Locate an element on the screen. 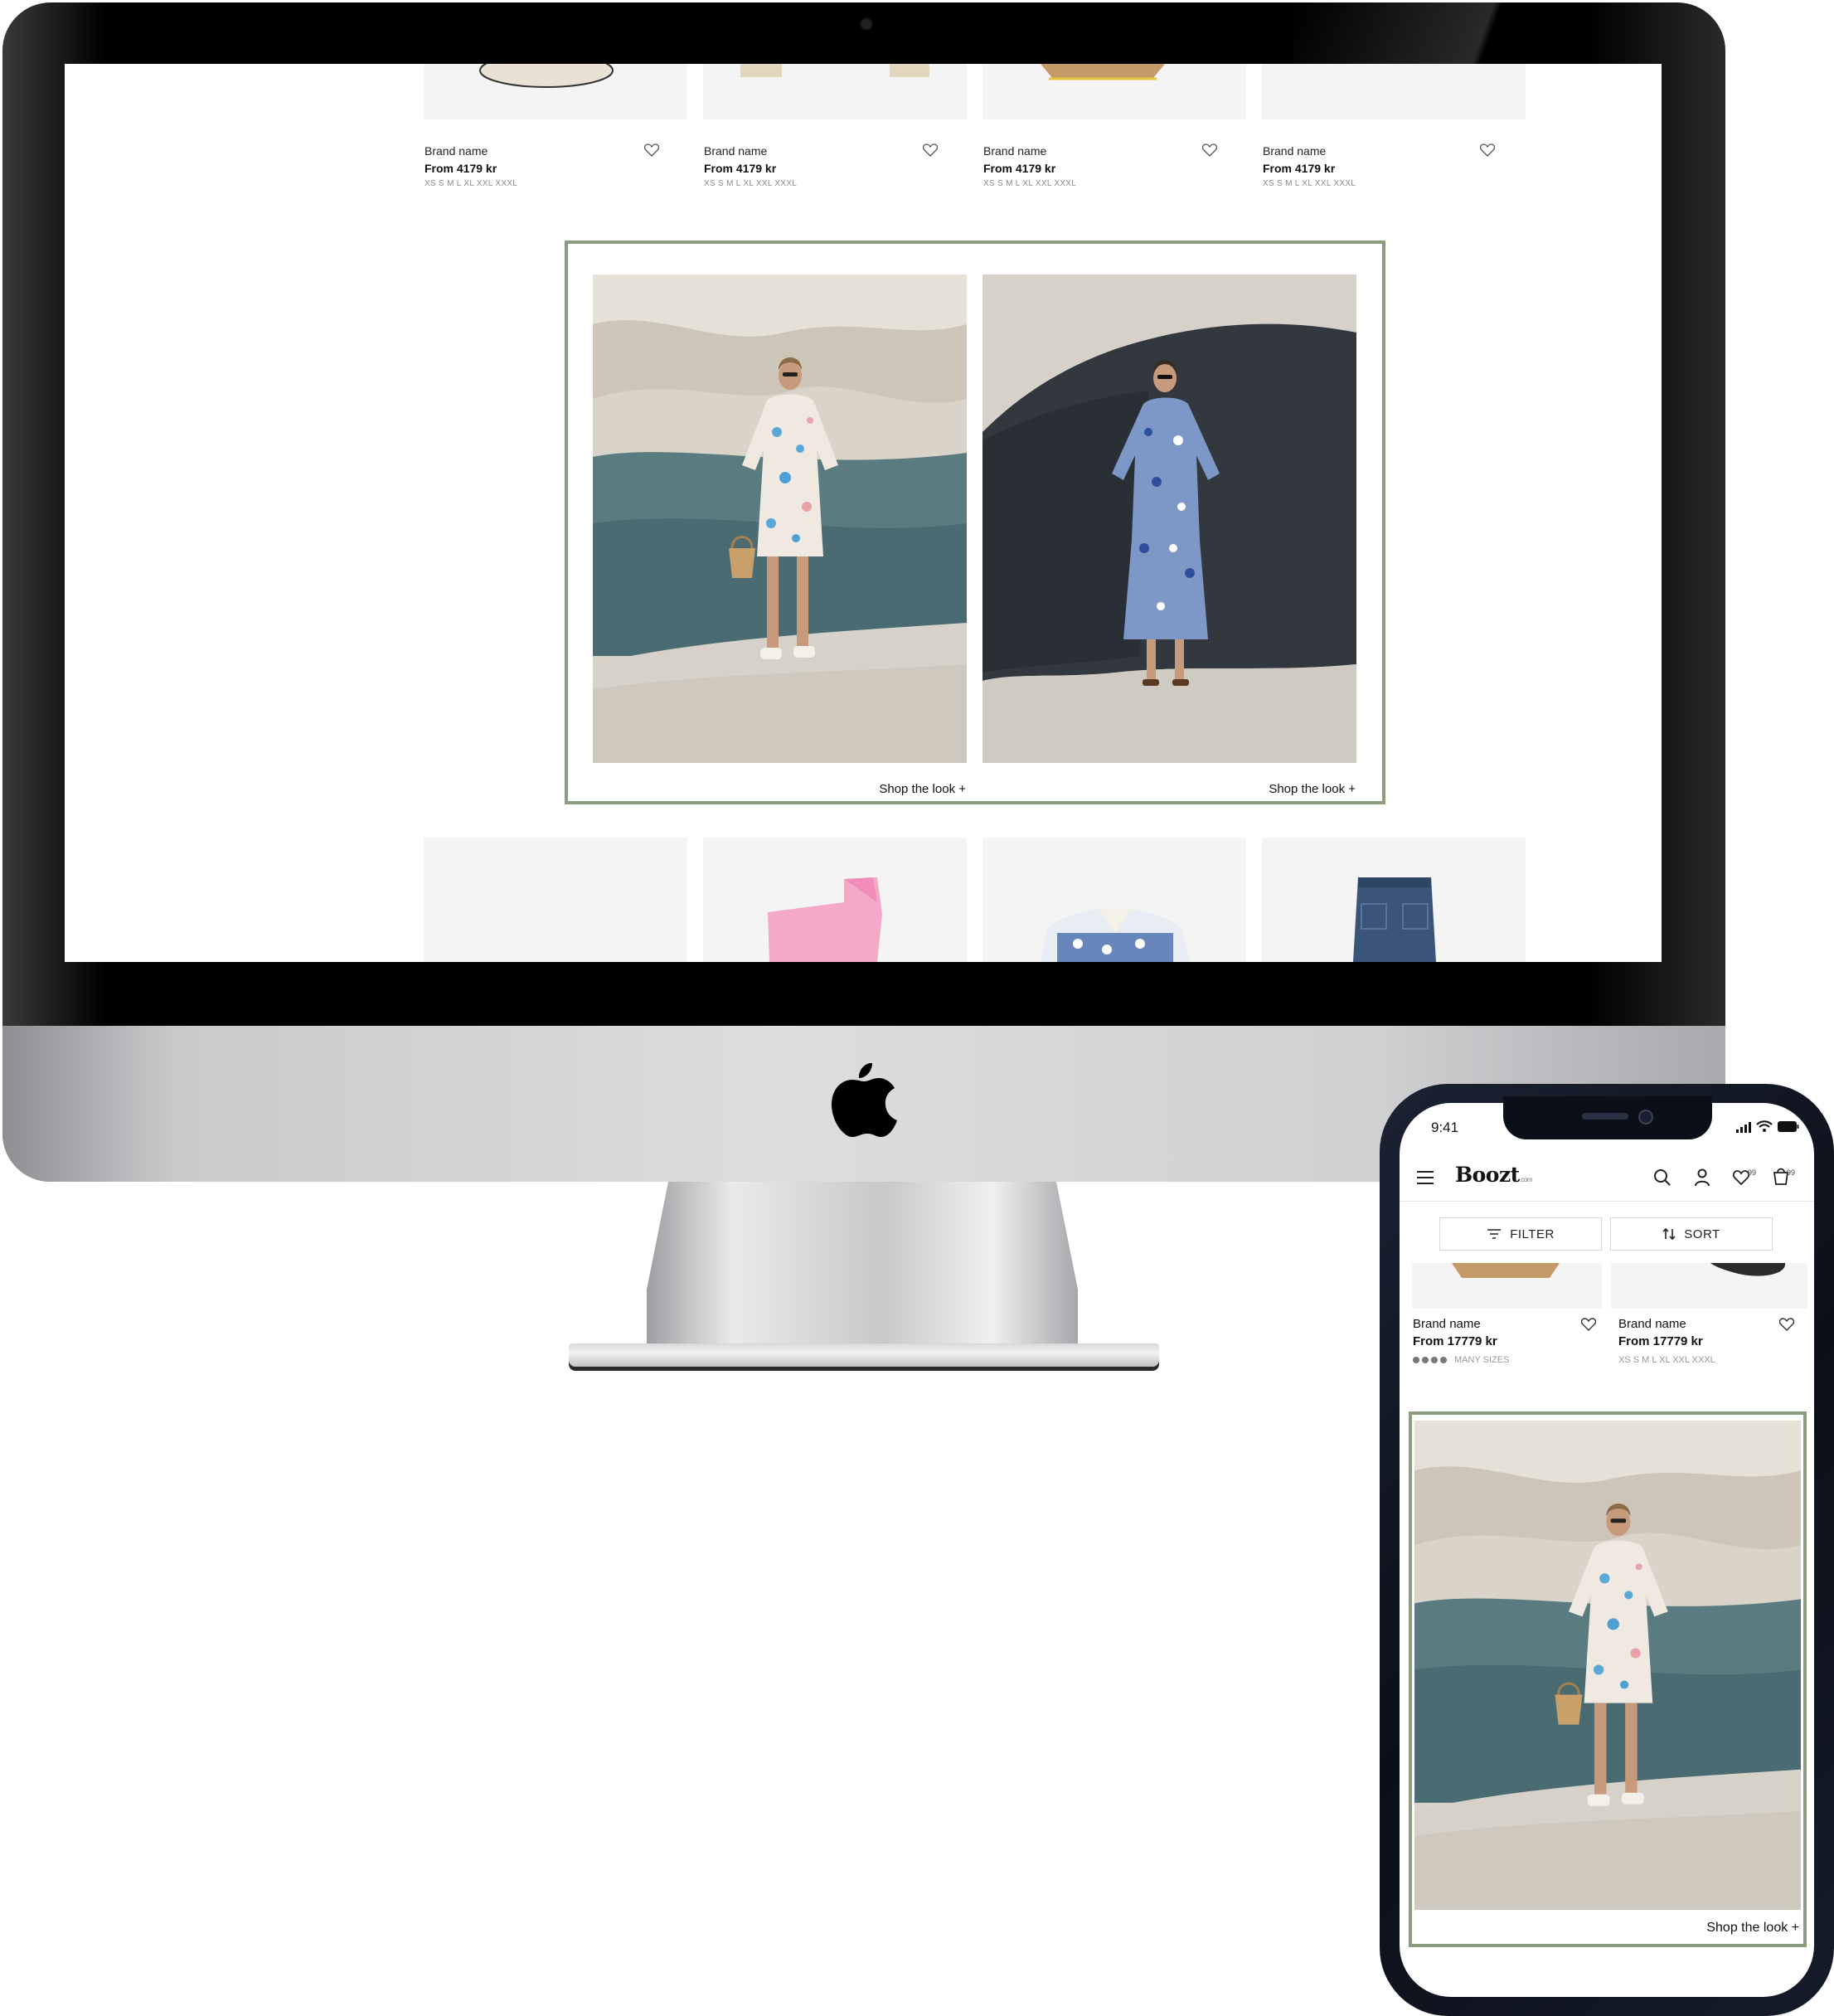 The image size is (1834, 2016). wishlist-icon is located at coordinates (1741, 1177).